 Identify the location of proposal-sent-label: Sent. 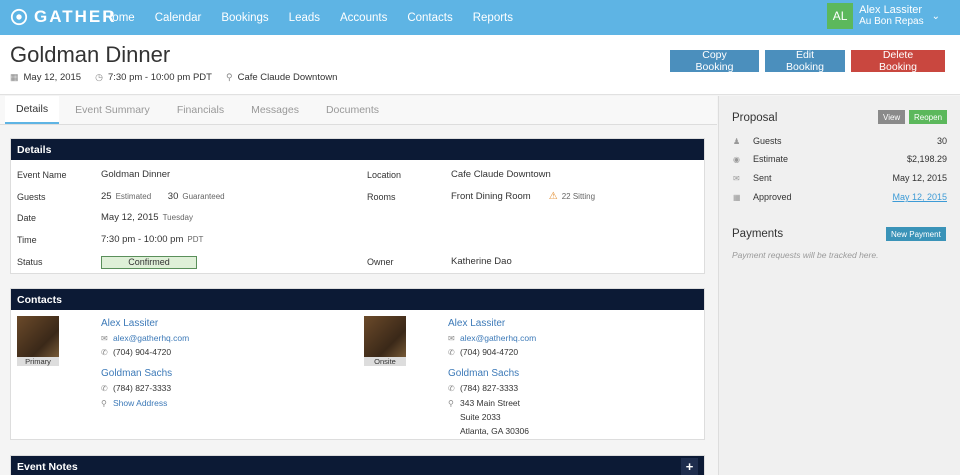
(762, 178).